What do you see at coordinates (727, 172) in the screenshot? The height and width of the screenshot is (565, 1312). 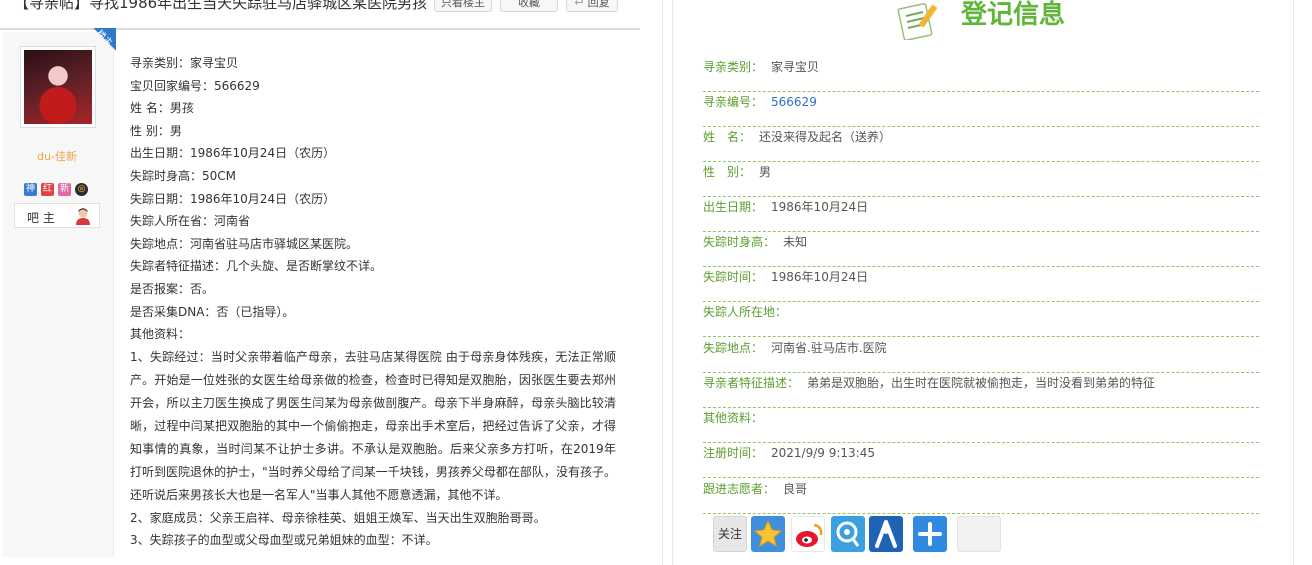 I see `info-label: 性 别：` at bounding box center [727, 172].